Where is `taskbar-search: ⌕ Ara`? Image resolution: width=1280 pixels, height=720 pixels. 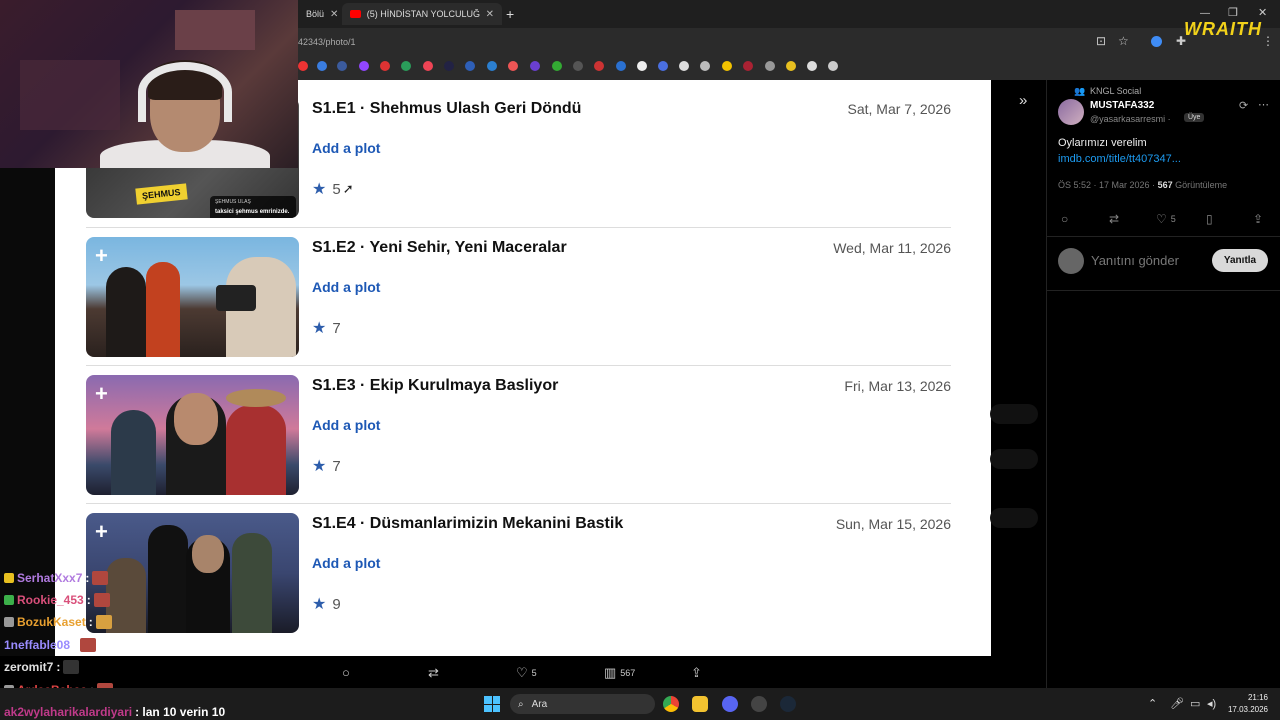
taskbar-search: ⌕ Ara is located at coordinates (582, 704).